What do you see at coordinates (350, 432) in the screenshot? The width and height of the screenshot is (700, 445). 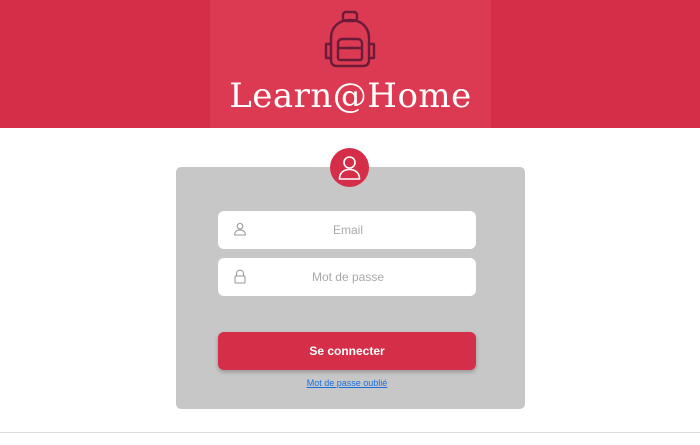 I see `footer-divider` at bounding box center [350, 432].